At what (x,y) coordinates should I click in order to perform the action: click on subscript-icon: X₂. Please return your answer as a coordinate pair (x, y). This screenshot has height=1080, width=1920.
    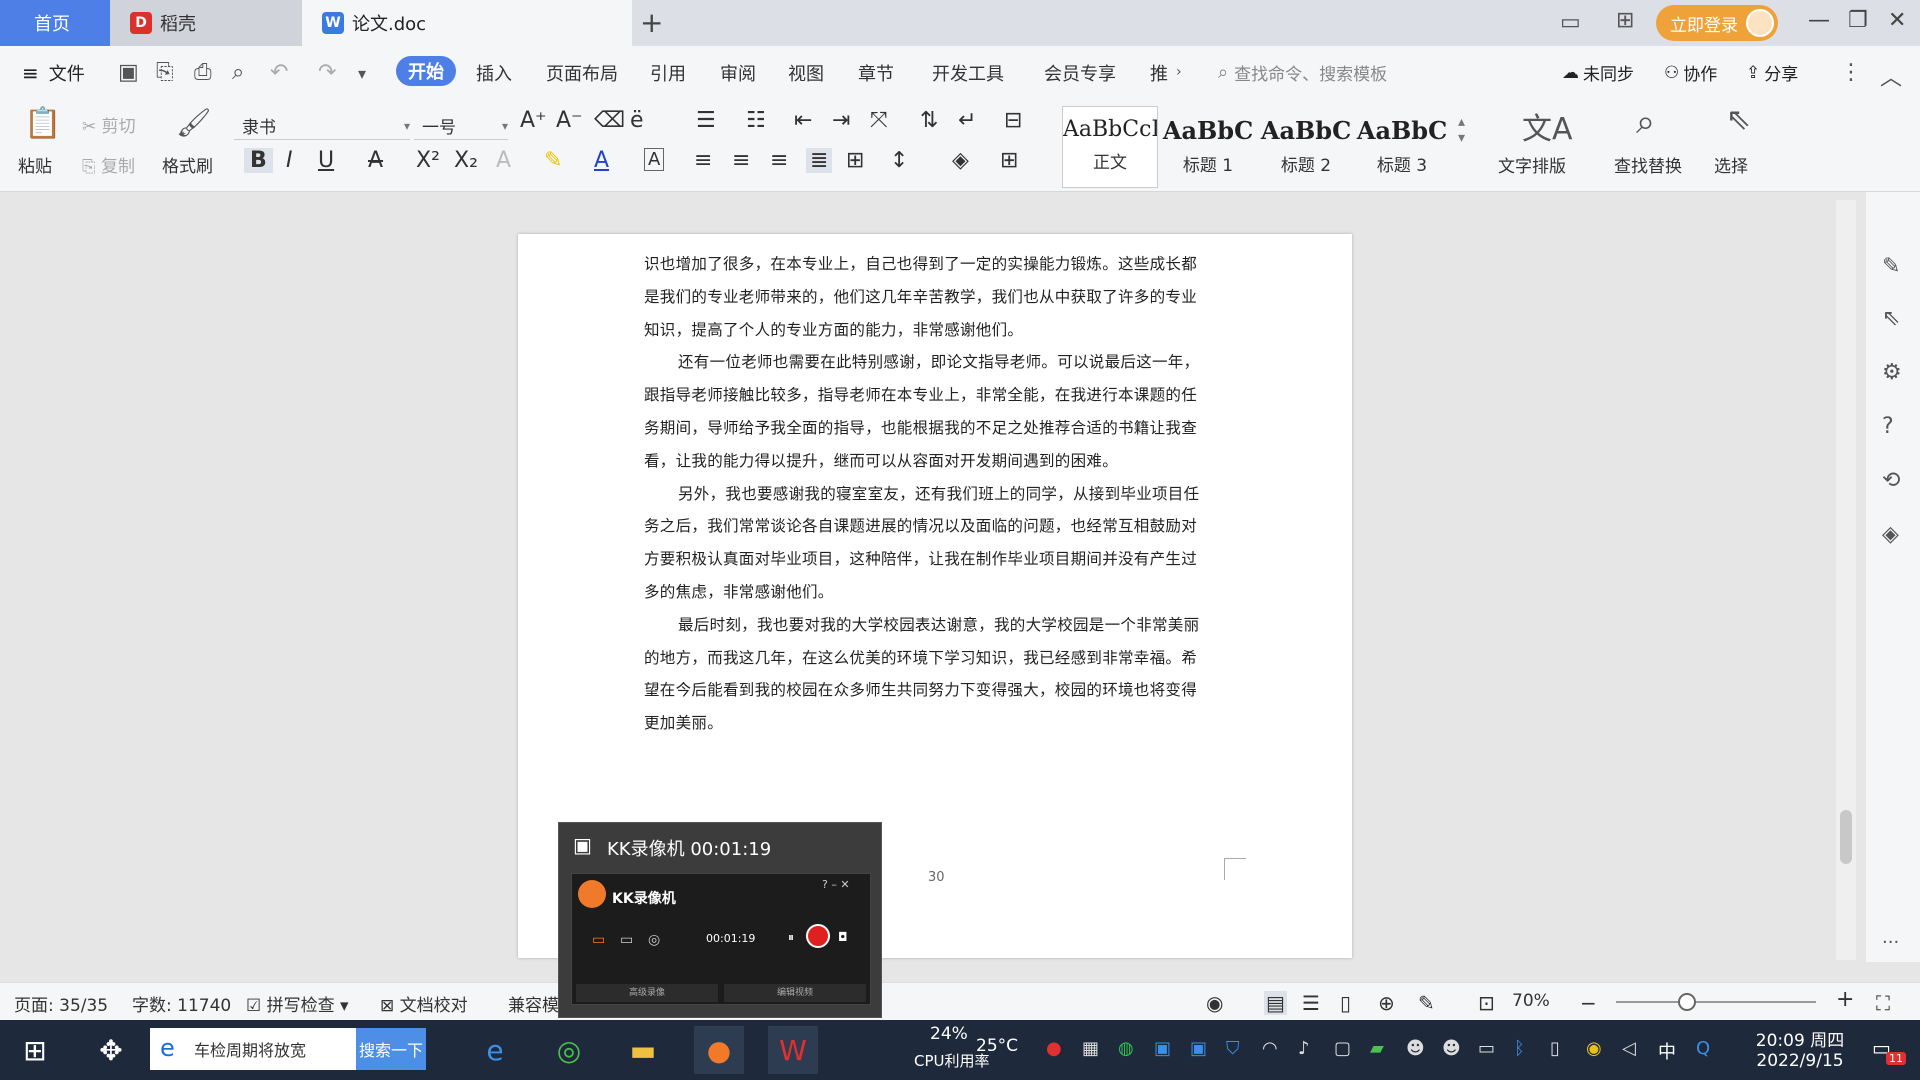
    Looking at the image, I should click on (466, 160).